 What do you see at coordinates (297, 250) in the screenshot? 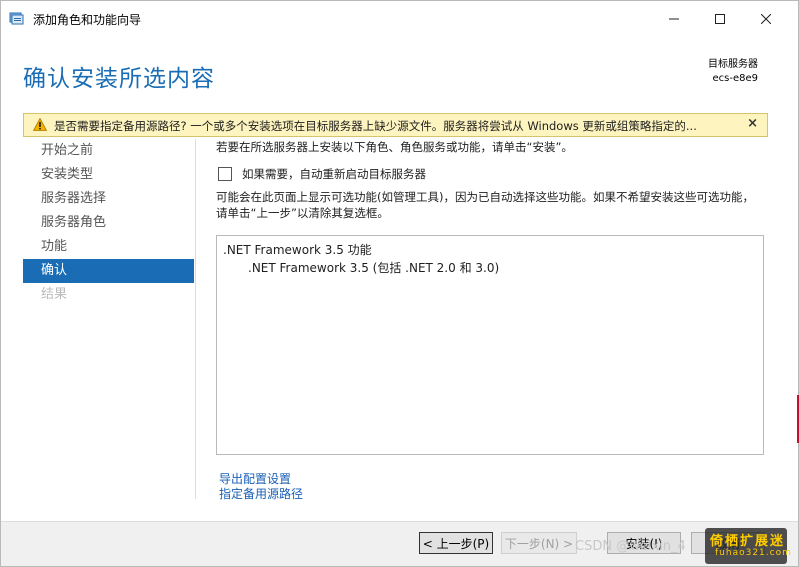
I see `list-item: .NET Framework 3.5 功能` at bounding box center [297, 250].